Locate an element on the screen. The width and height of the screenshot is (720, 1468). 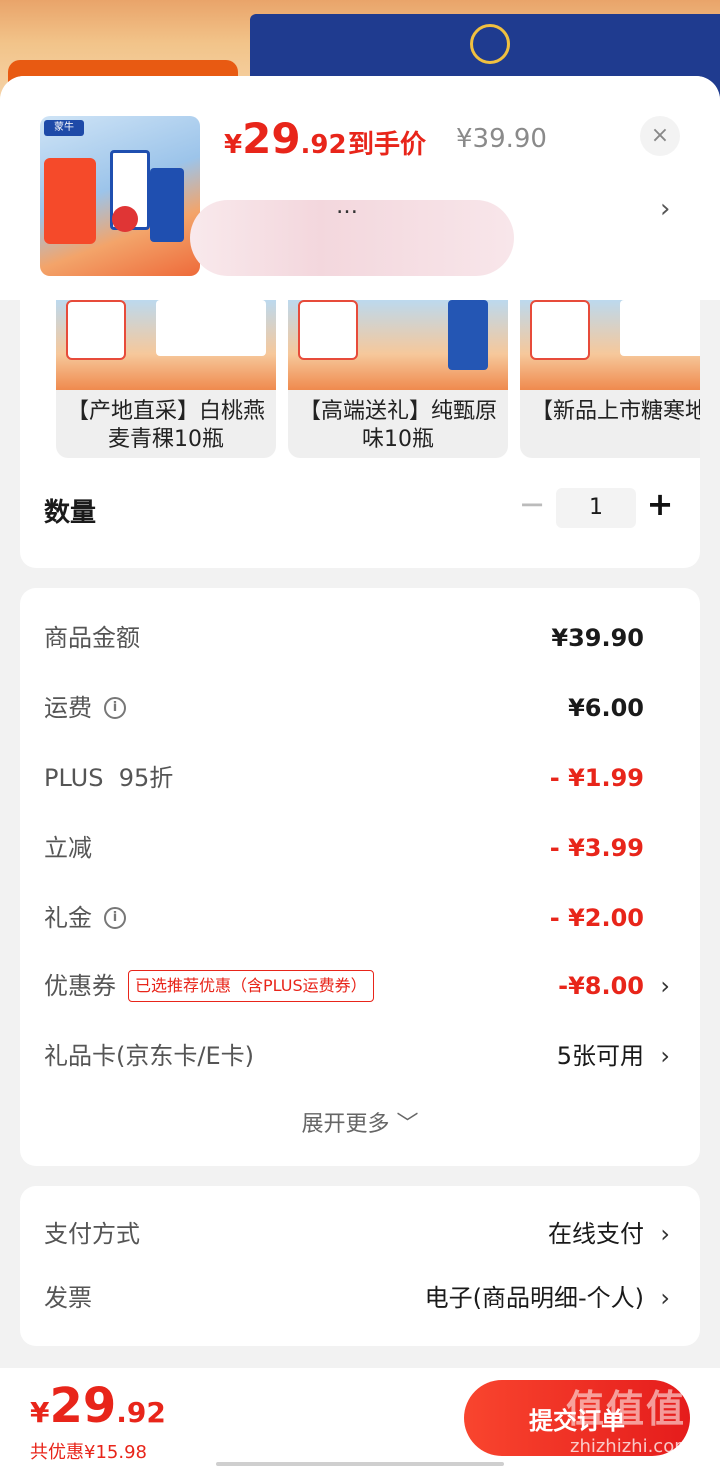
shipping-label: 运费 is located at coordinates (68, 708).